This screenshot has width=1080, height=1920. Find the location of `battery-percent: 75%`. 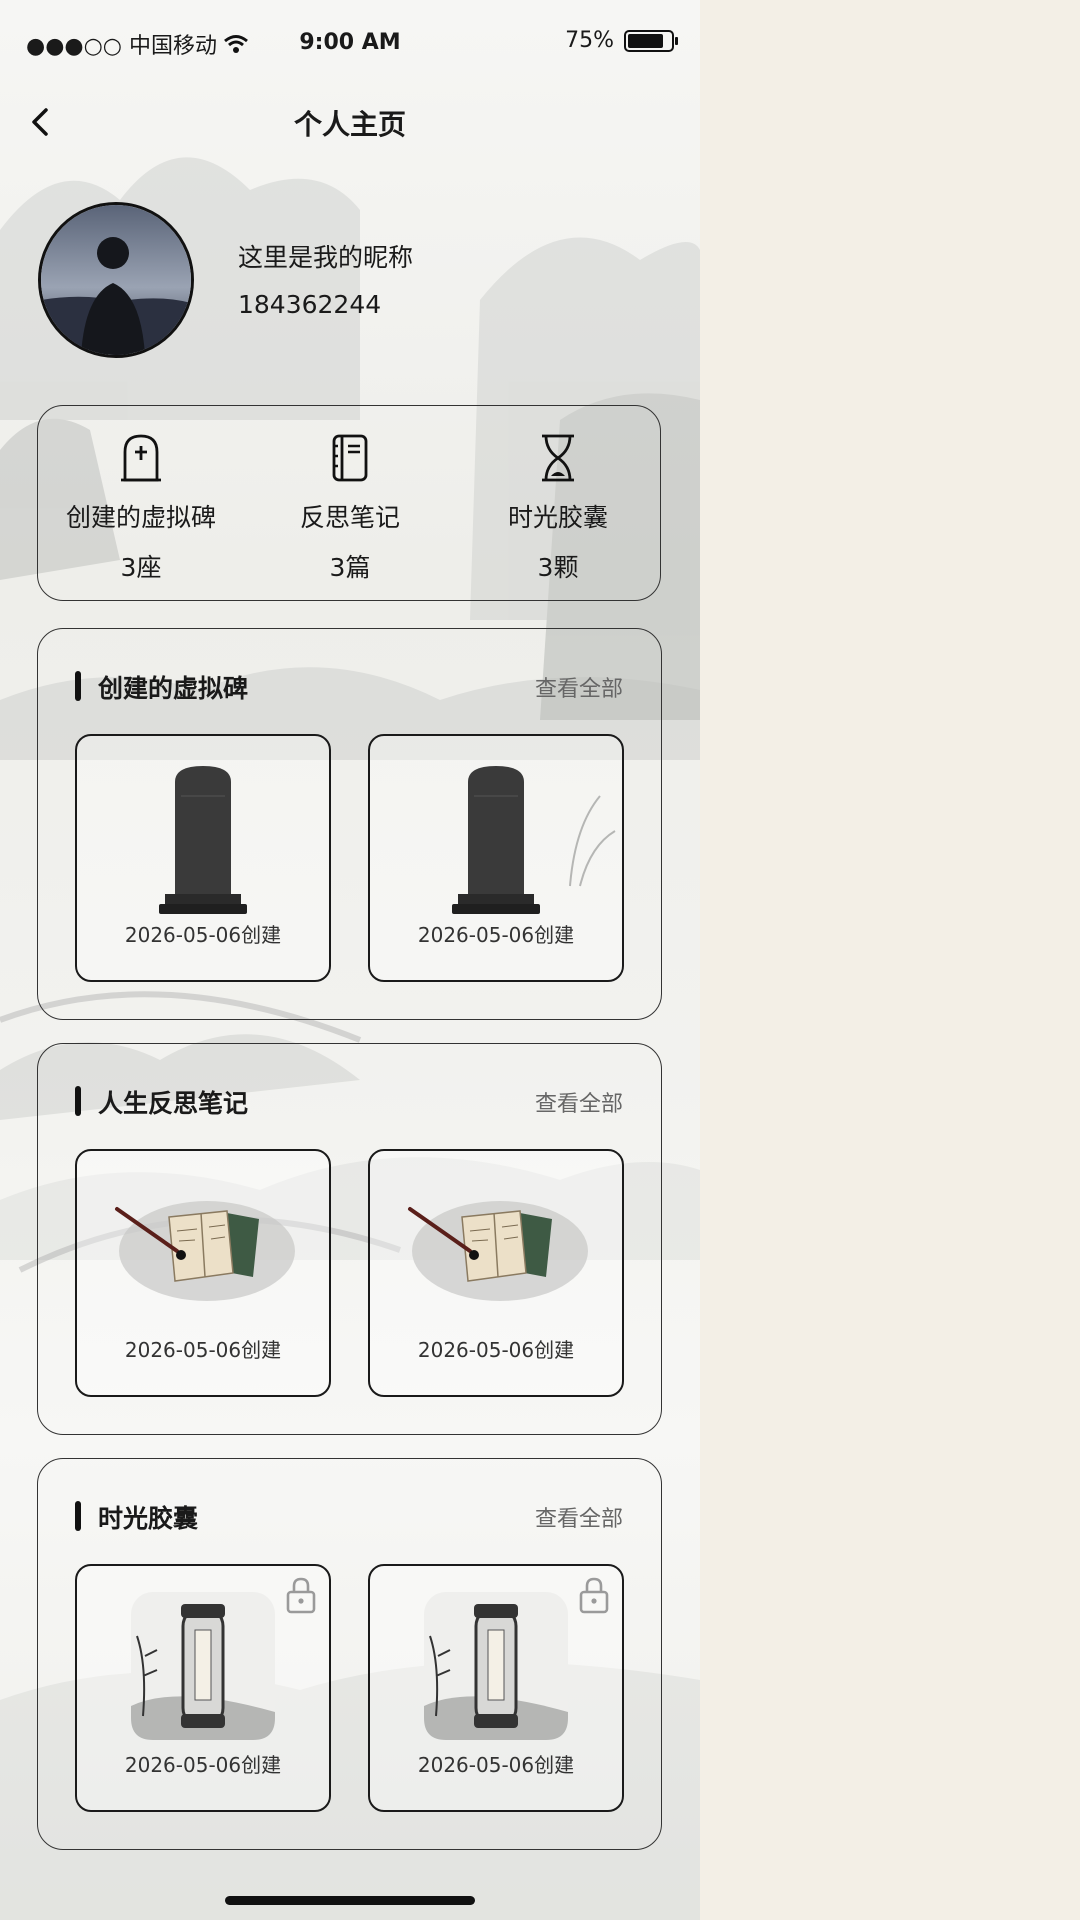

battery-percent: 75% is located at coordinates (589, 40).